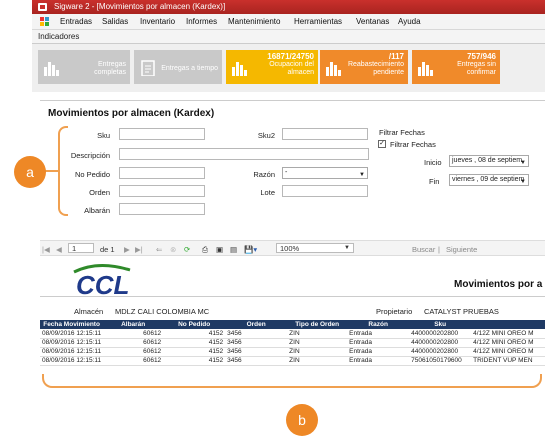  I want to click on export-icon: 💾▾, so click(250, 249).